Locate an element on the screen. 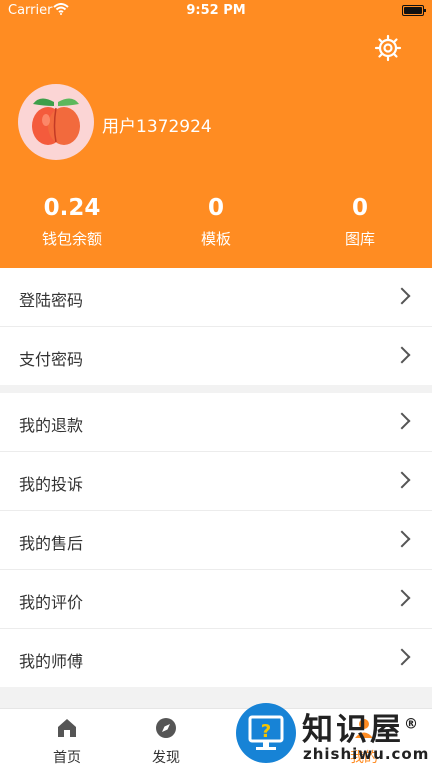 The width and height of the screenshot is (432, 769). status-time: 9:52 PM is located at coordinates (216, 10).